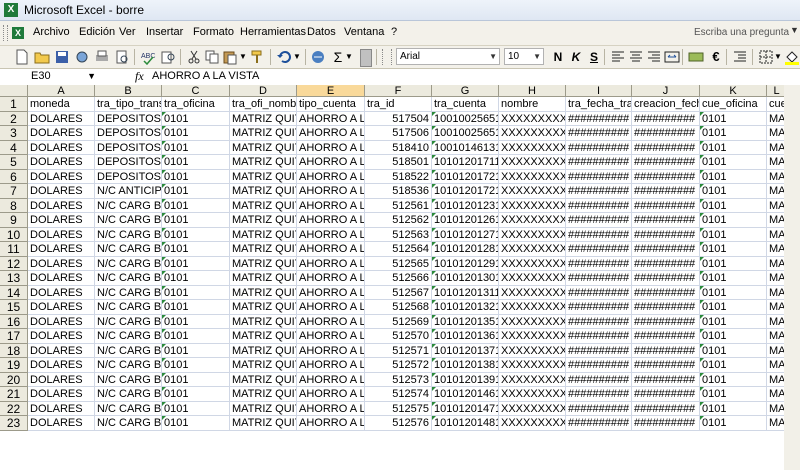  Describe the element at coordinates (61, 91) in the screenshot. I see `column-header-a: A` at that location.